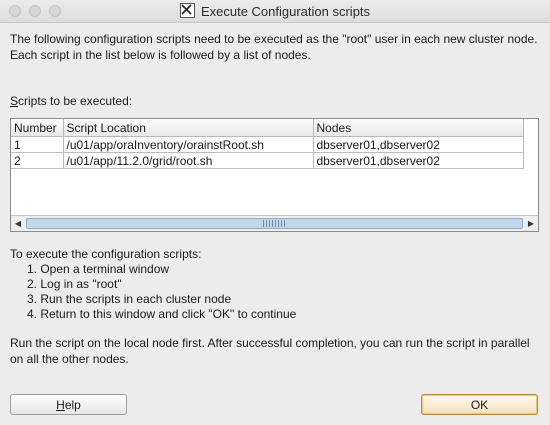 The image size is (550, 425). Describe the element at coordinates (418, 128) in the screenshot. I see `column-header-nodes: Nodes` at that location.